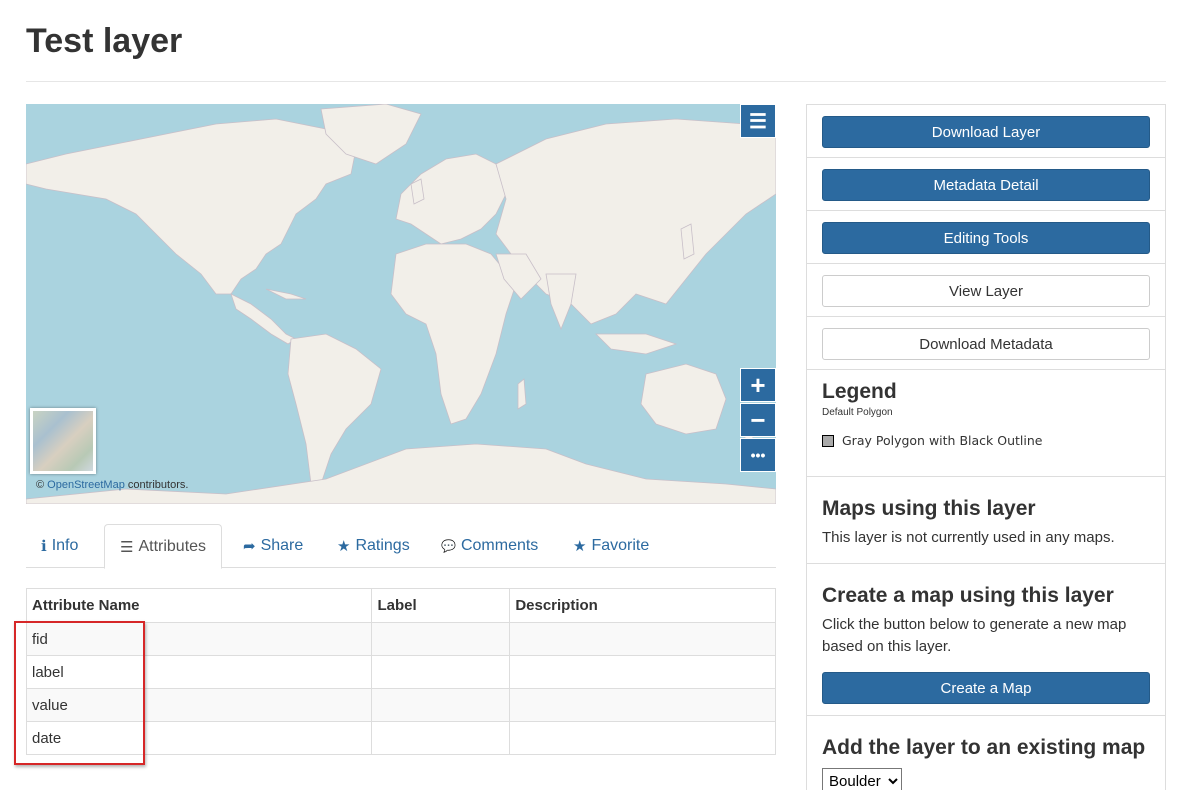  I want to click on more-options-button: •••, so click(758, 455).